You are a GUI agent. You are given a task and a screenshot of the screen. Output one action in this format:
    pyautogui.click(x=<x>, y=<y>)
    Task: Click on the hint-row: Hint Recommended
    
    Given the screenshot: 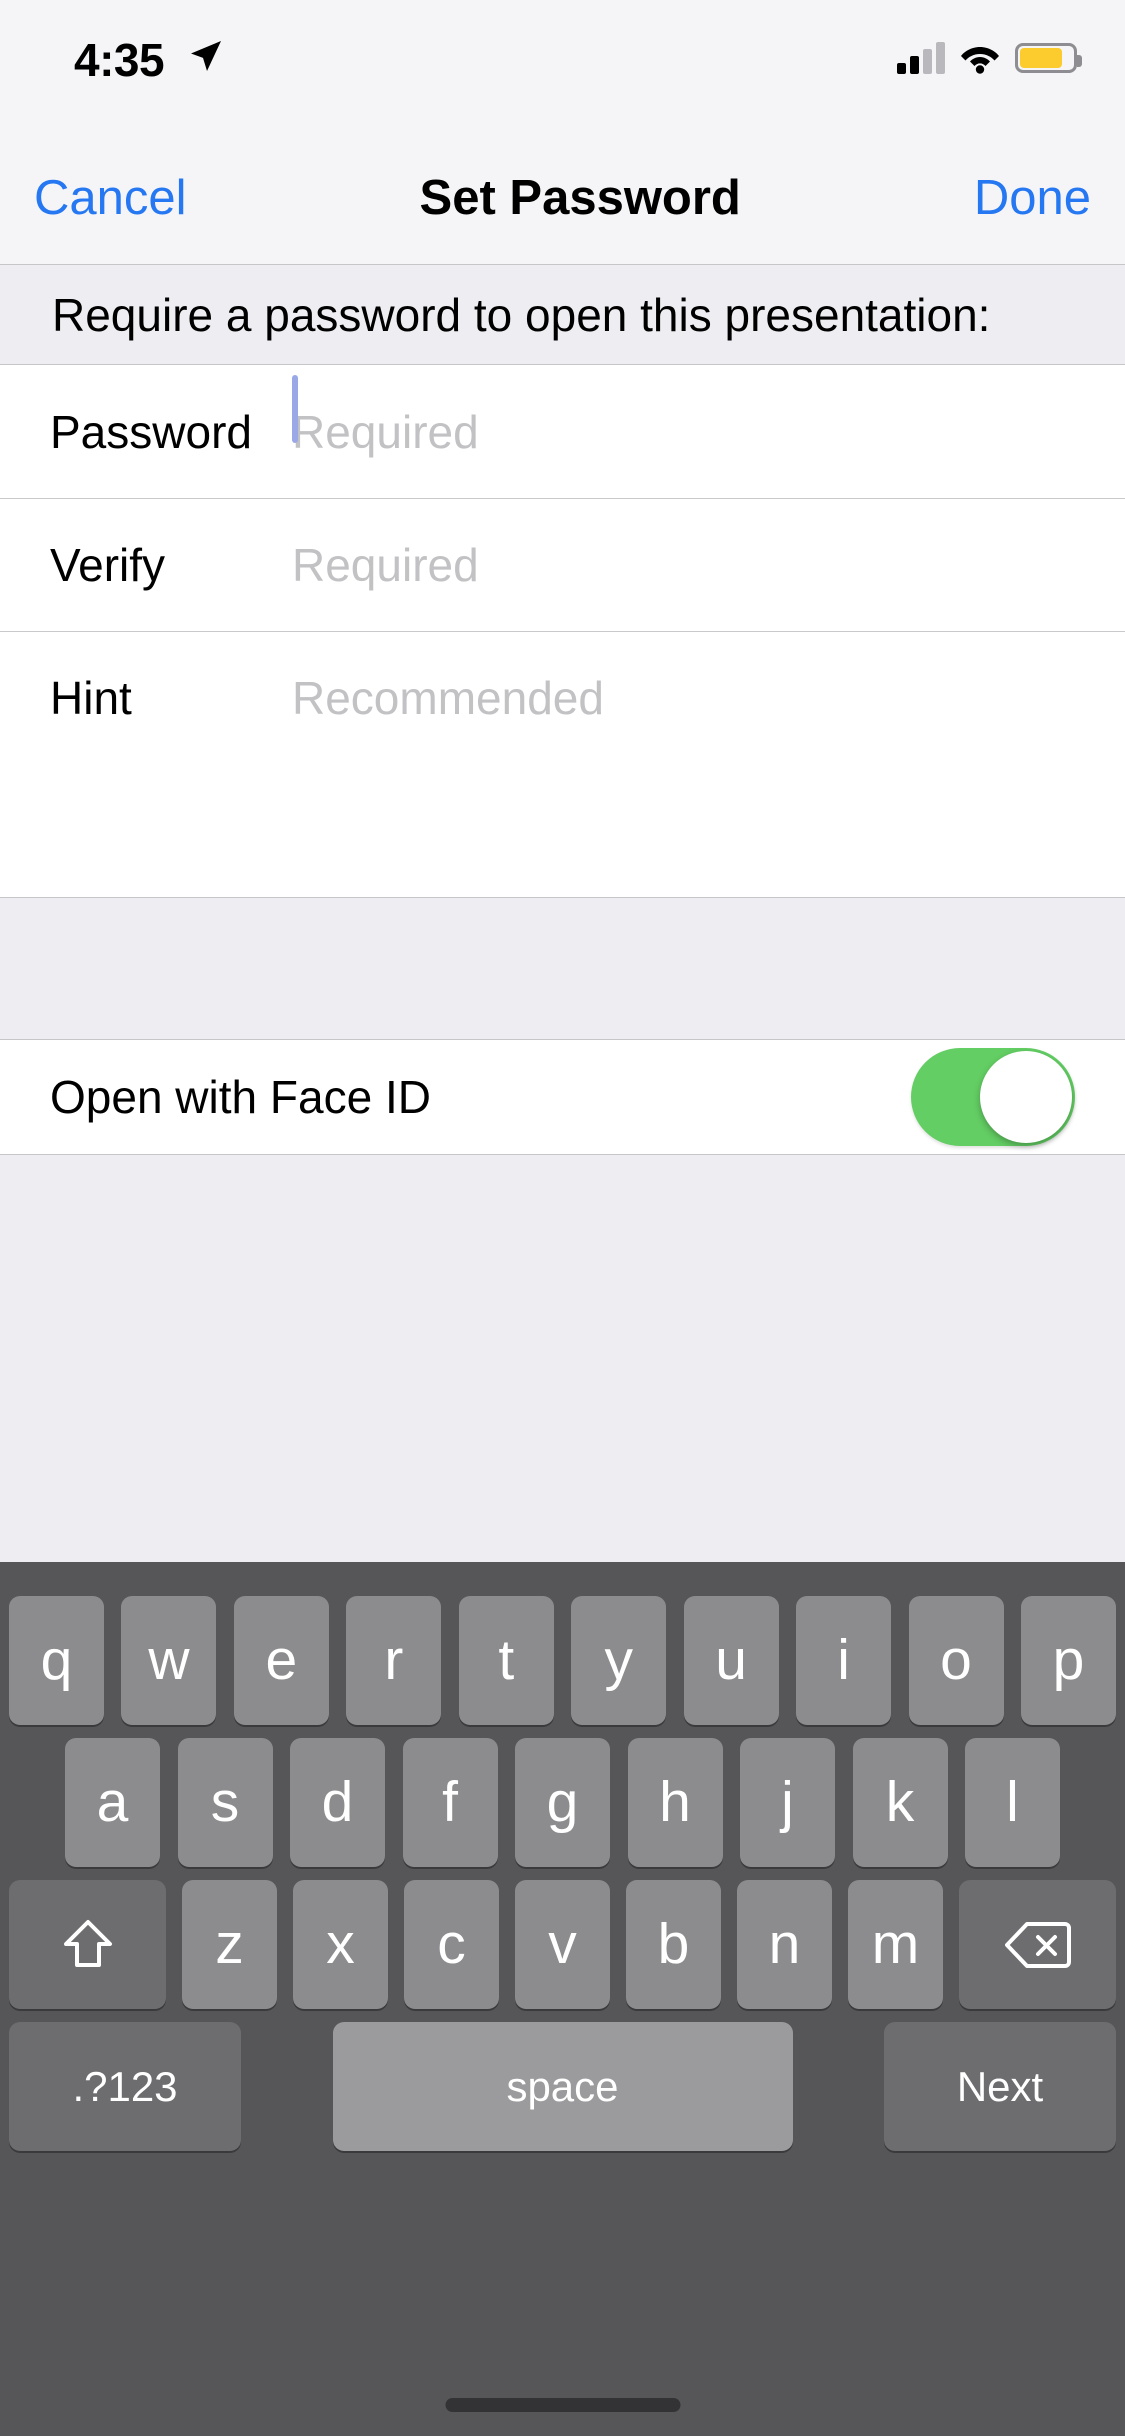 What is the action you would take?
    pyautogui.click(x=562, y=697)
    